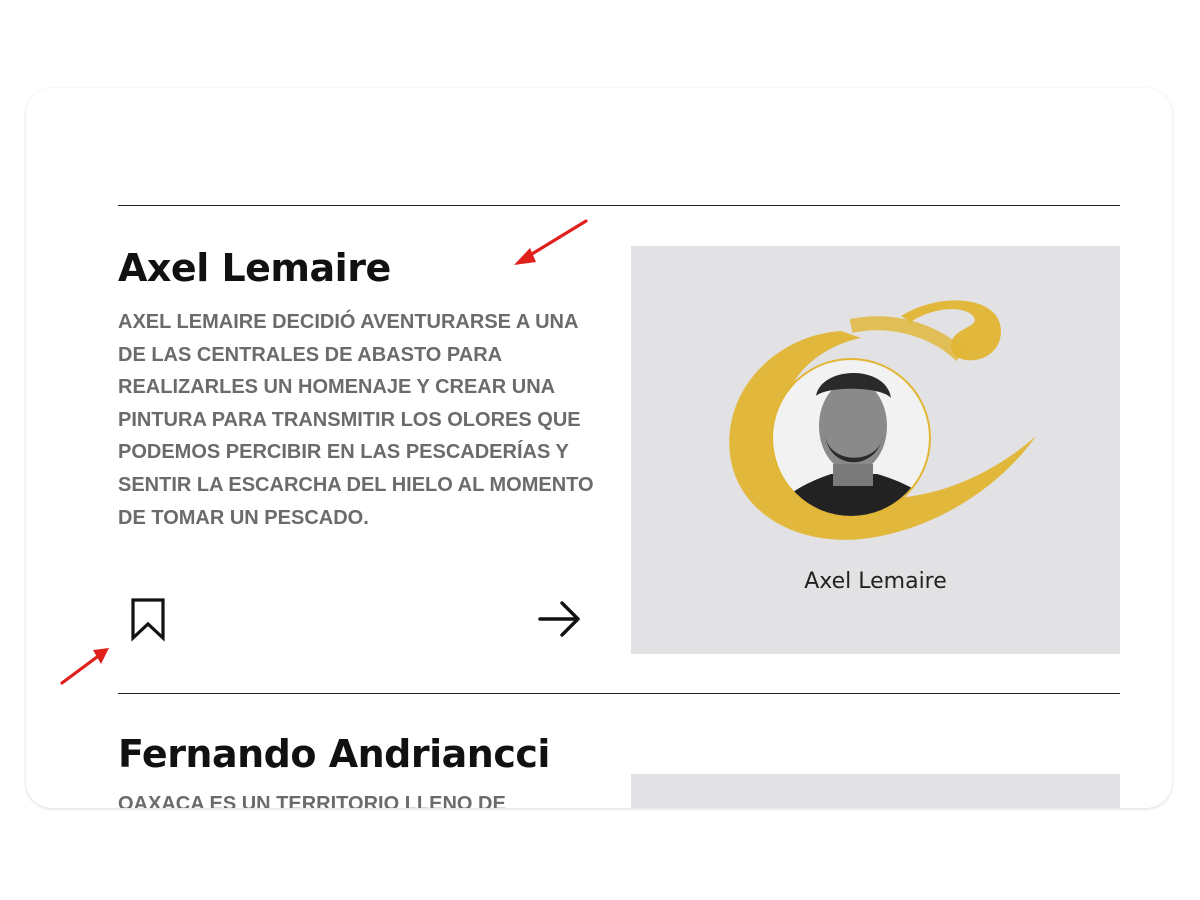 The height and width of the screenshot is (900, 1200). What do you see at coordinates (875, 581) in the screenshot?
I see `image-caption: Axel Lemaire` at bounding box center [875, 581].